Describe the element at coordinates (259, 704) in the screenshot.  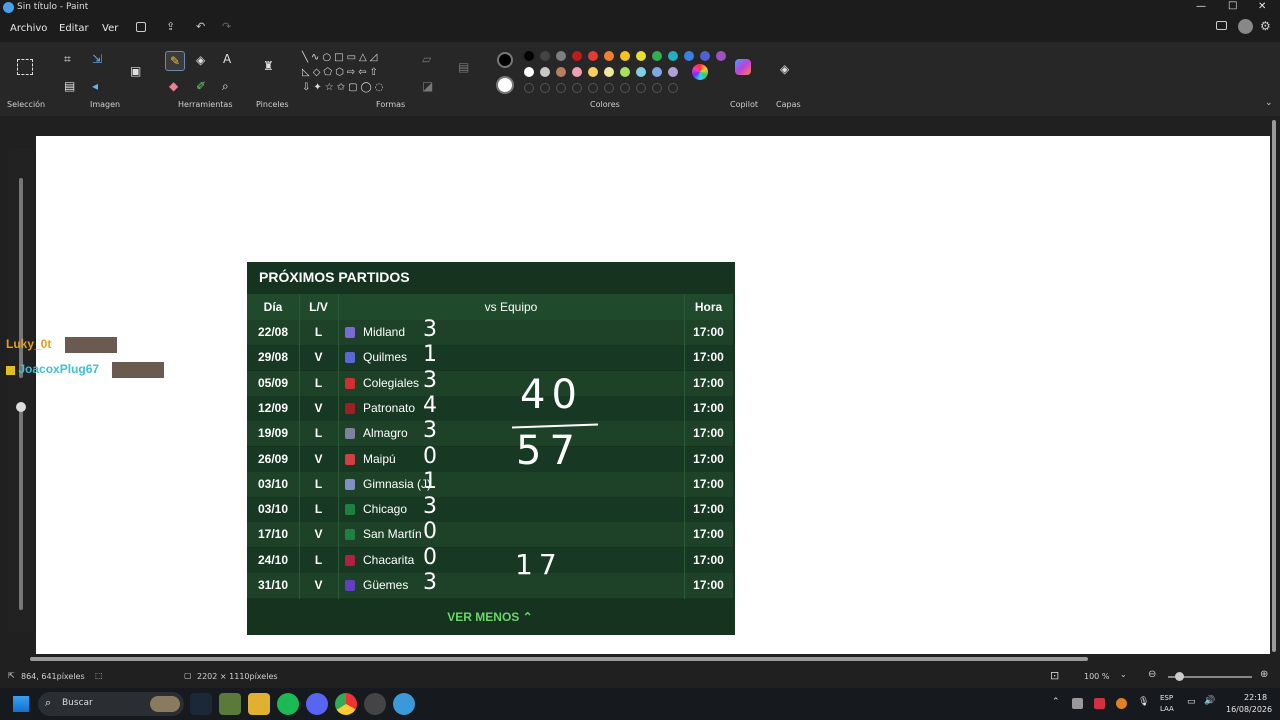
I see `file-explorer-icon` at that location.